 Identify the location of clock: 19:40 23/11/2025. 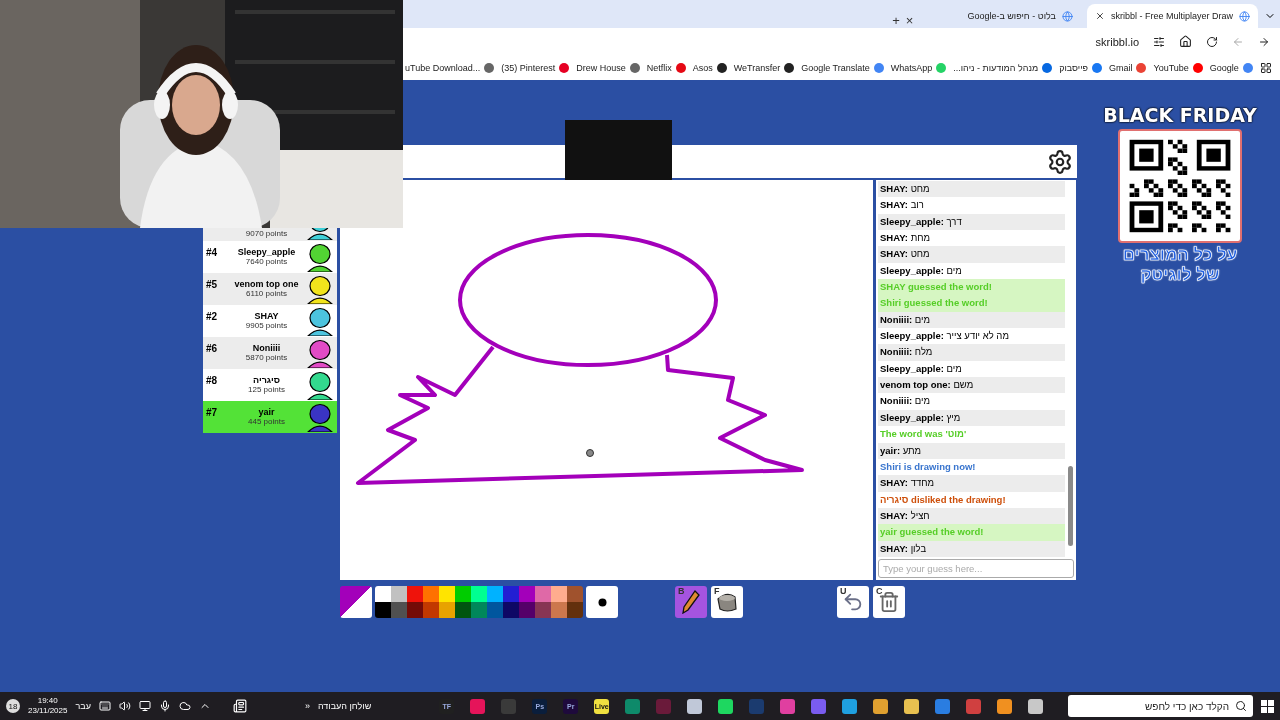
(48, 706).